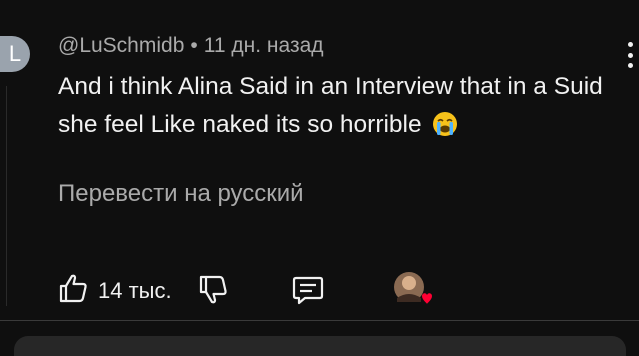 Image resolution: width=639 pixels, height=356 pixels. Describe the element at coordinates (445, 124) in the screenshot. I see `loudly-crying-face-icon` at that location.